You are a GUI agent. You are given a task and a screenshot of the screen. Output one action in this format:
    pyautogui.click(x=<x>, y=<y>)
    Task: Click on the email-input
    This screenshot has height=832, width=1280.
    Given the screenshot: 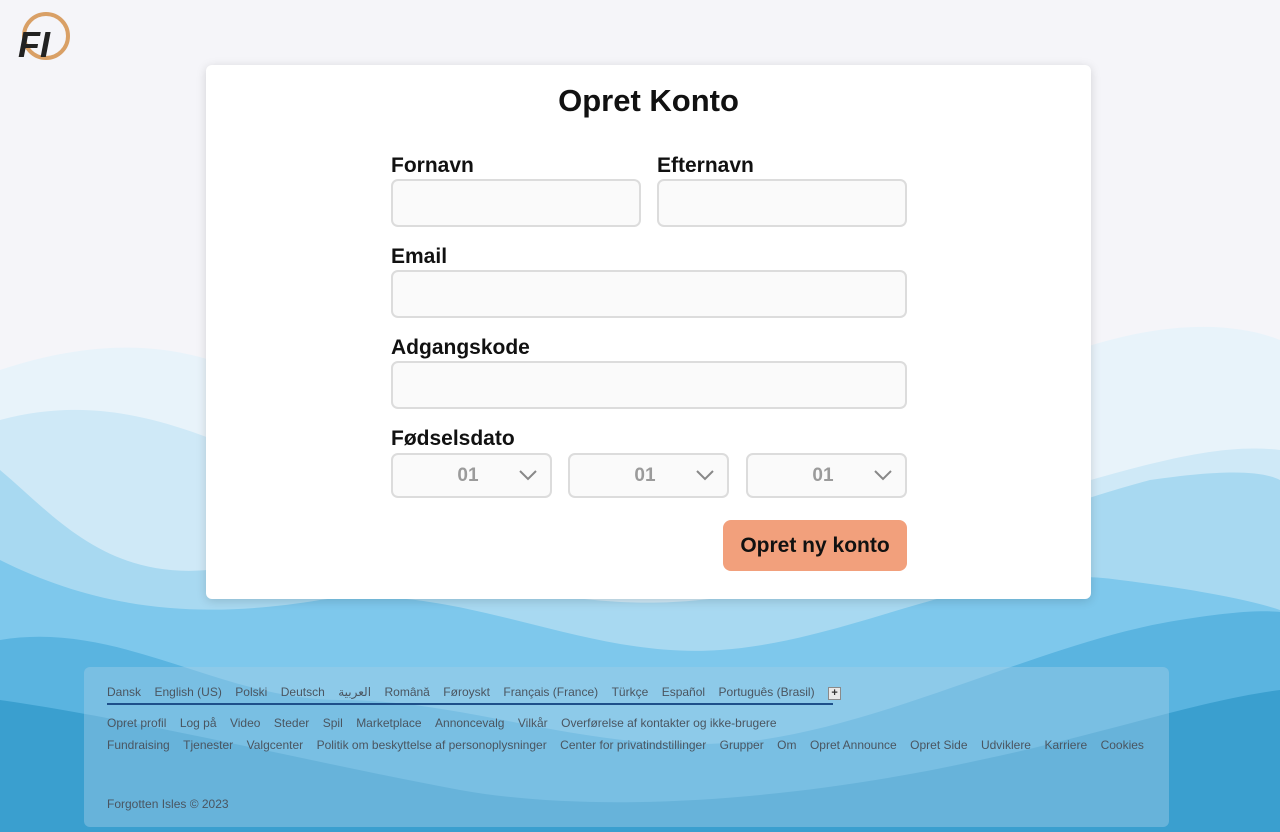 What is the action you would take?
    pyautogui.click(x=649, y=294)
    